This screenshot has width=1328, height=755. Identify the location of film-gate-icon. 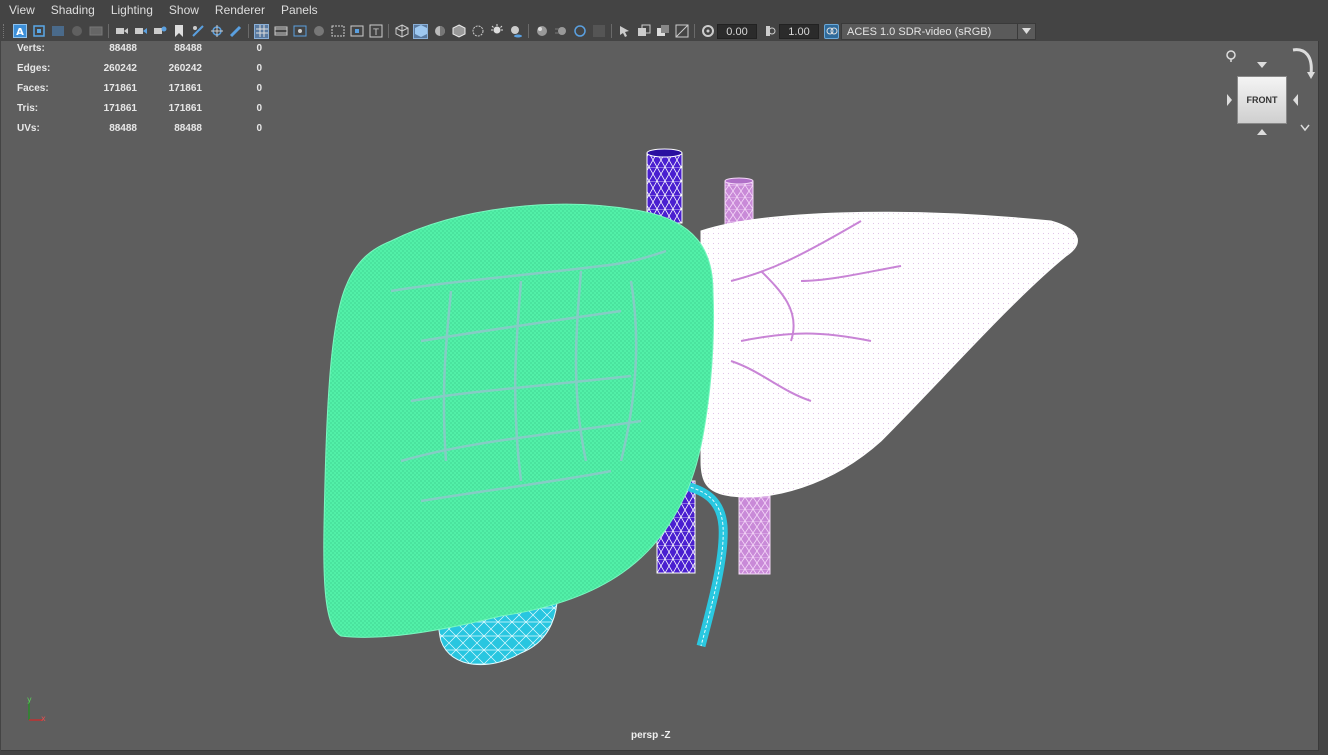
(95, 31).